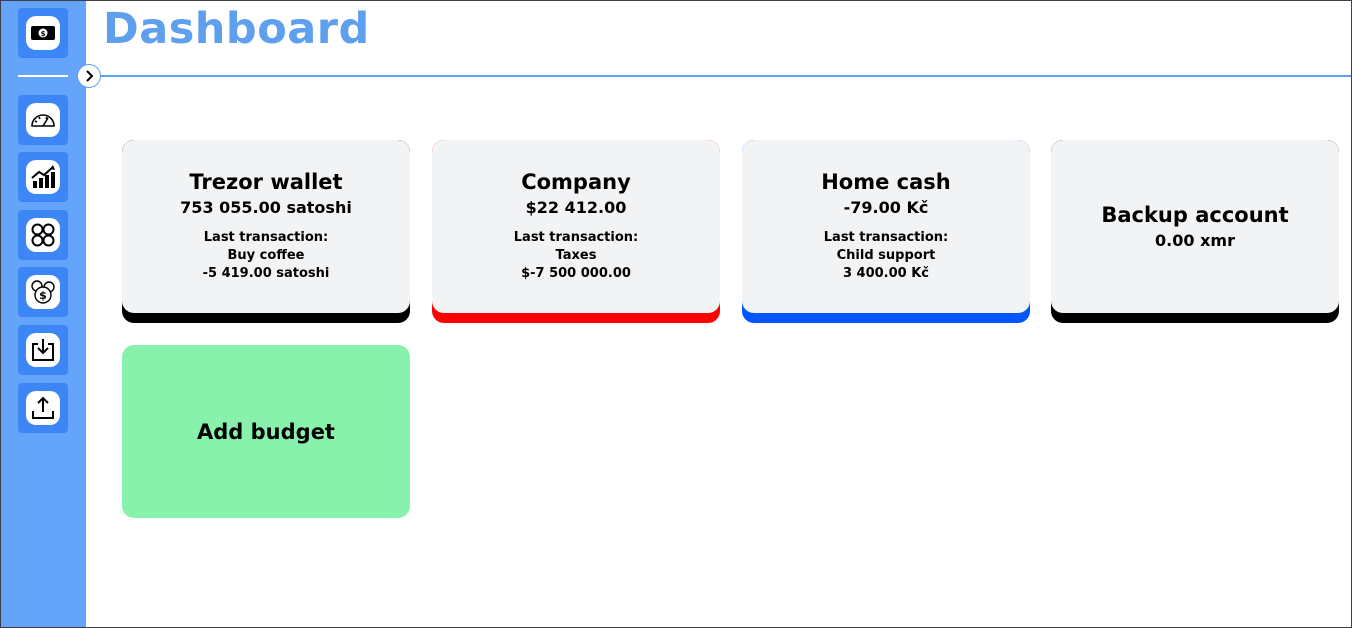  I want to click on cash-icon: $, so click(43, 33).